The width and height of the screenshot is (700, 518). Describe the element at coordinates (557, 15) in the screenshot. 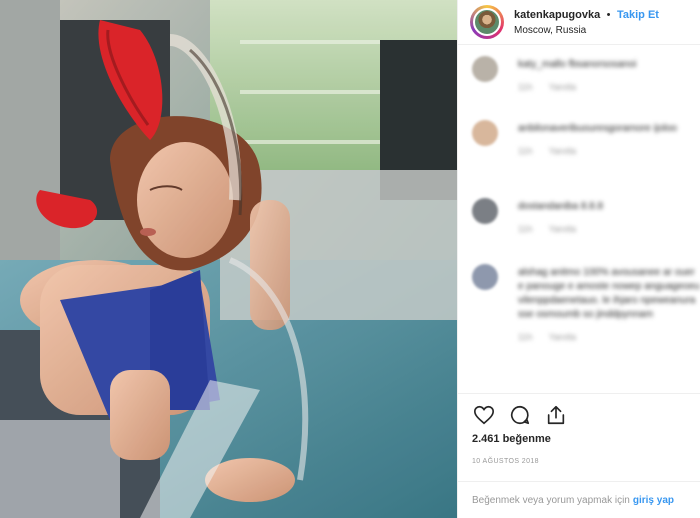

I see `username-link: katenkapugovka` at that location.